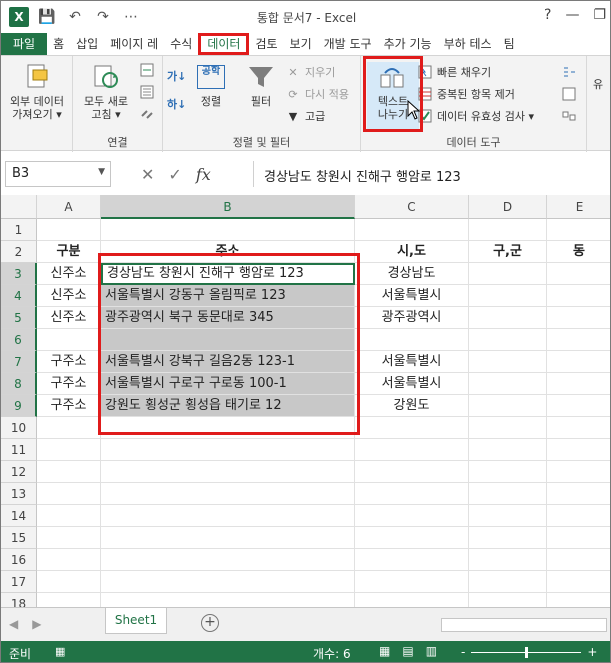 Image resolution: width=611 pixels, height=663 pixels. I want to click on cell-c8: 서울특별시, so click(412, 384).